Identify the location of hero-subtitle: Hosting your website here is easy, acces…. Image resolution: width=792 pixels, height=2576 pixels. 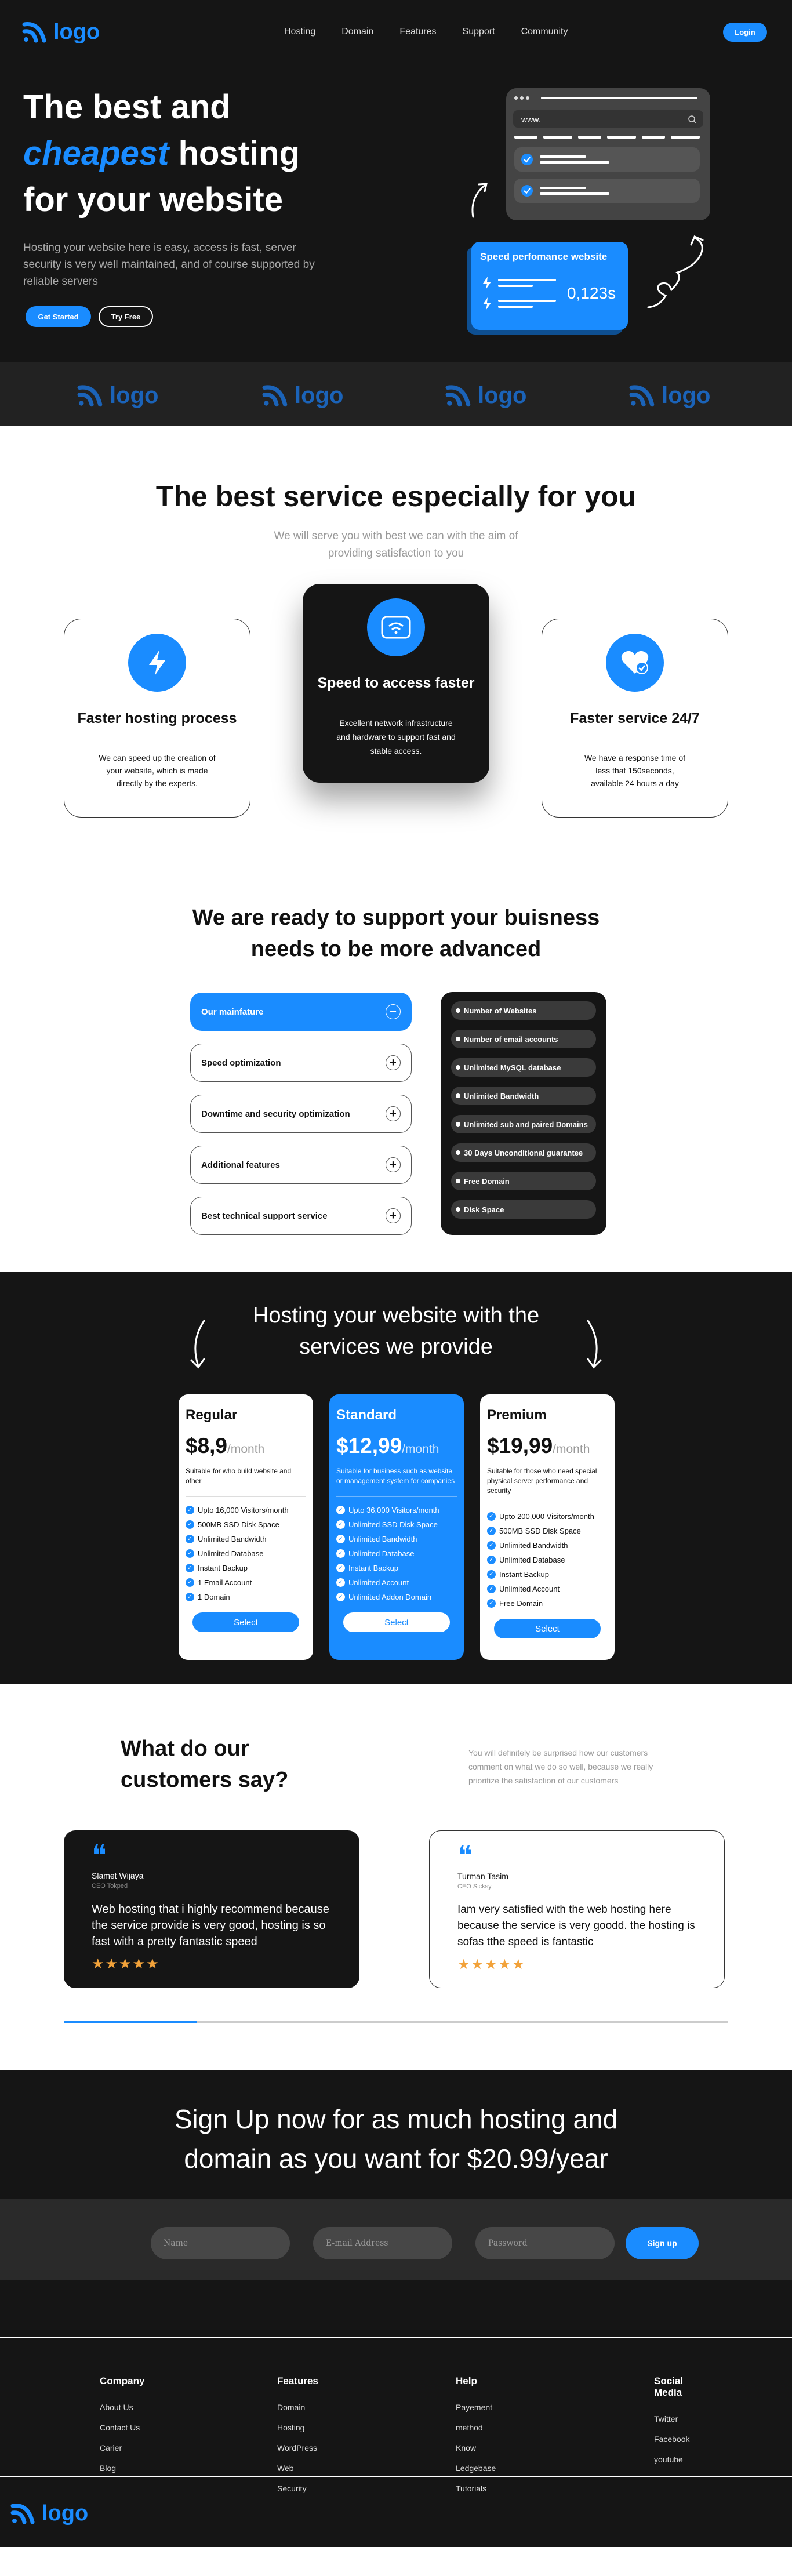
(169, 265).